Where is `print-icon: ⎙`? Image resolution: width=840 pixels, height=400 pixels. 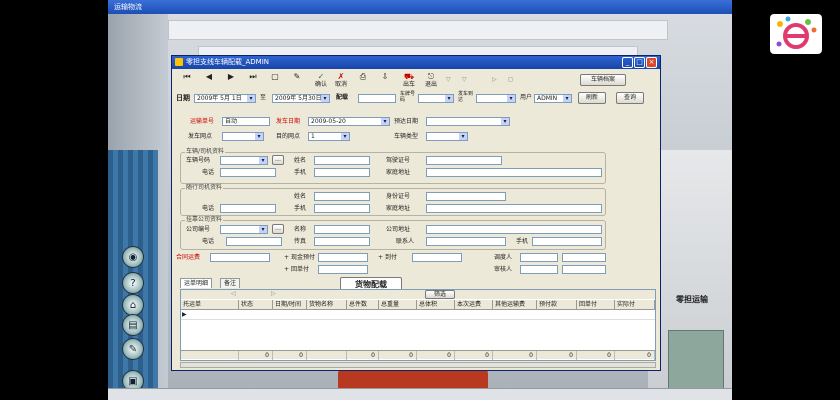
print-icon: ⎙ is located at coordinates (363, 76).